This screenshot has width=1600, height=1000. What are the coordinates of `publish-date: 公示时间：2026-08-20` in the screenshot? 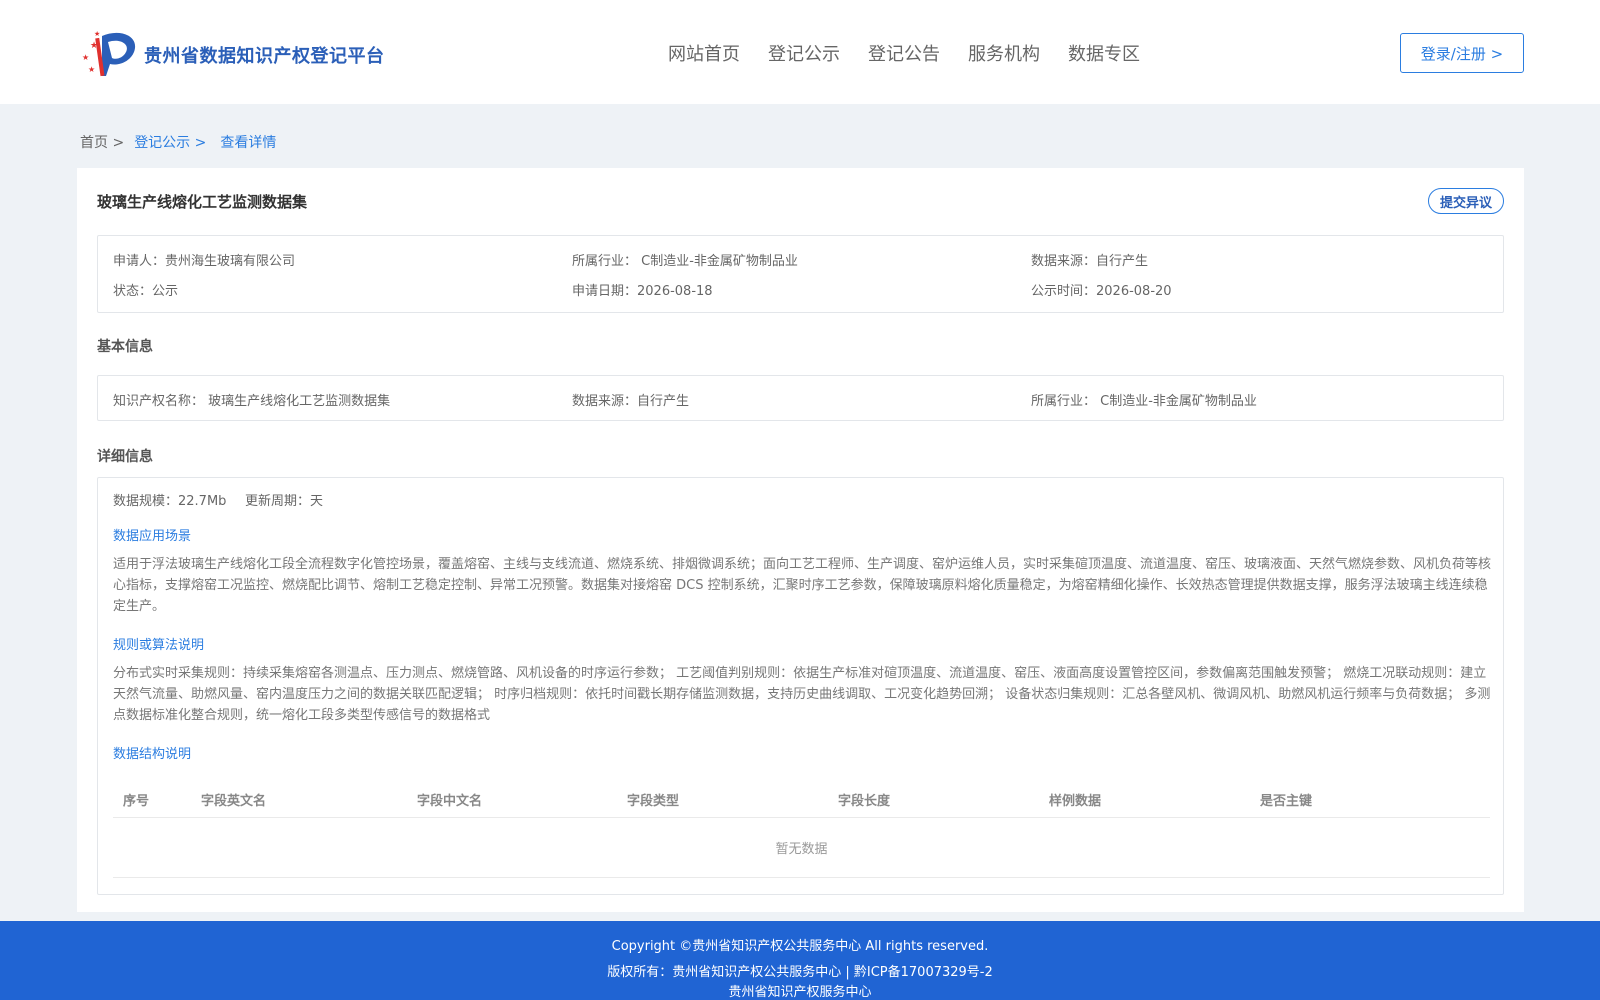 It's located at (1101, 291).